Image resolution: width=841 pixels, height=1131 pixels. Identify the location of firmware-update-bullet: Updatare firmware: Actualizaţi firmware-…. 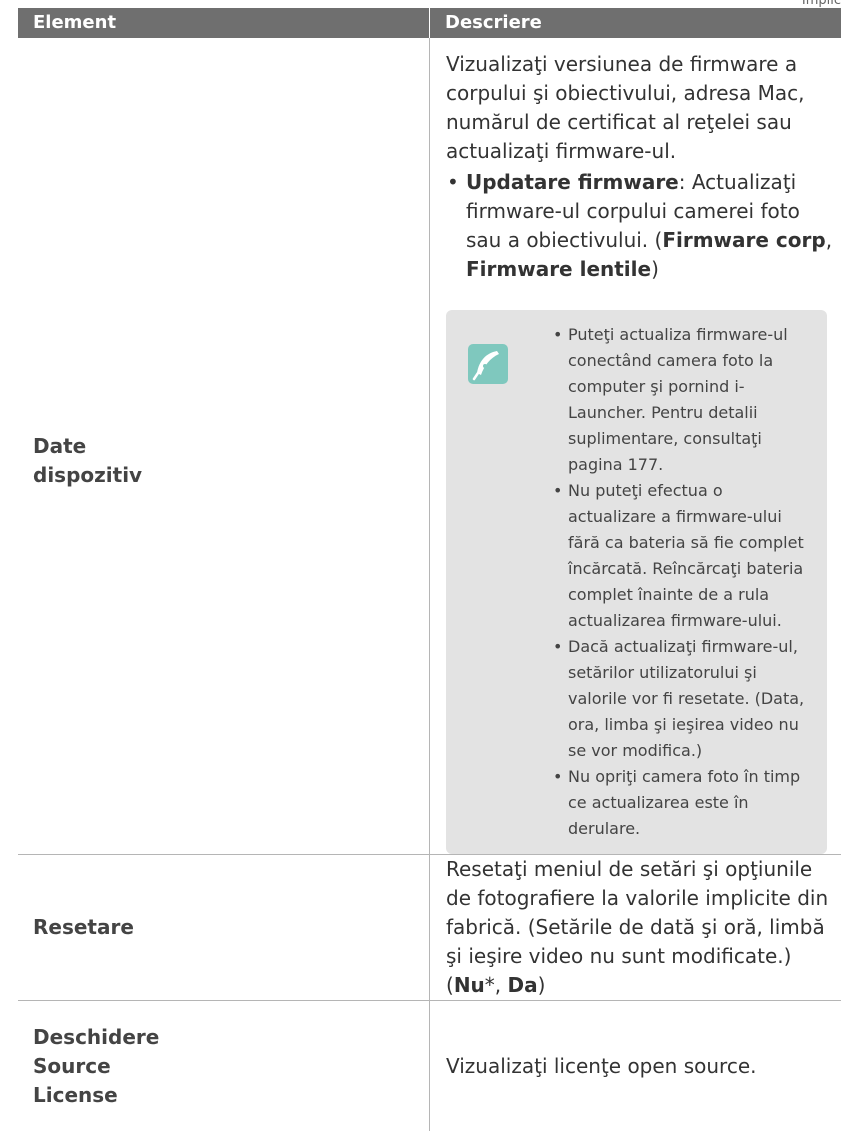
(643, 226).